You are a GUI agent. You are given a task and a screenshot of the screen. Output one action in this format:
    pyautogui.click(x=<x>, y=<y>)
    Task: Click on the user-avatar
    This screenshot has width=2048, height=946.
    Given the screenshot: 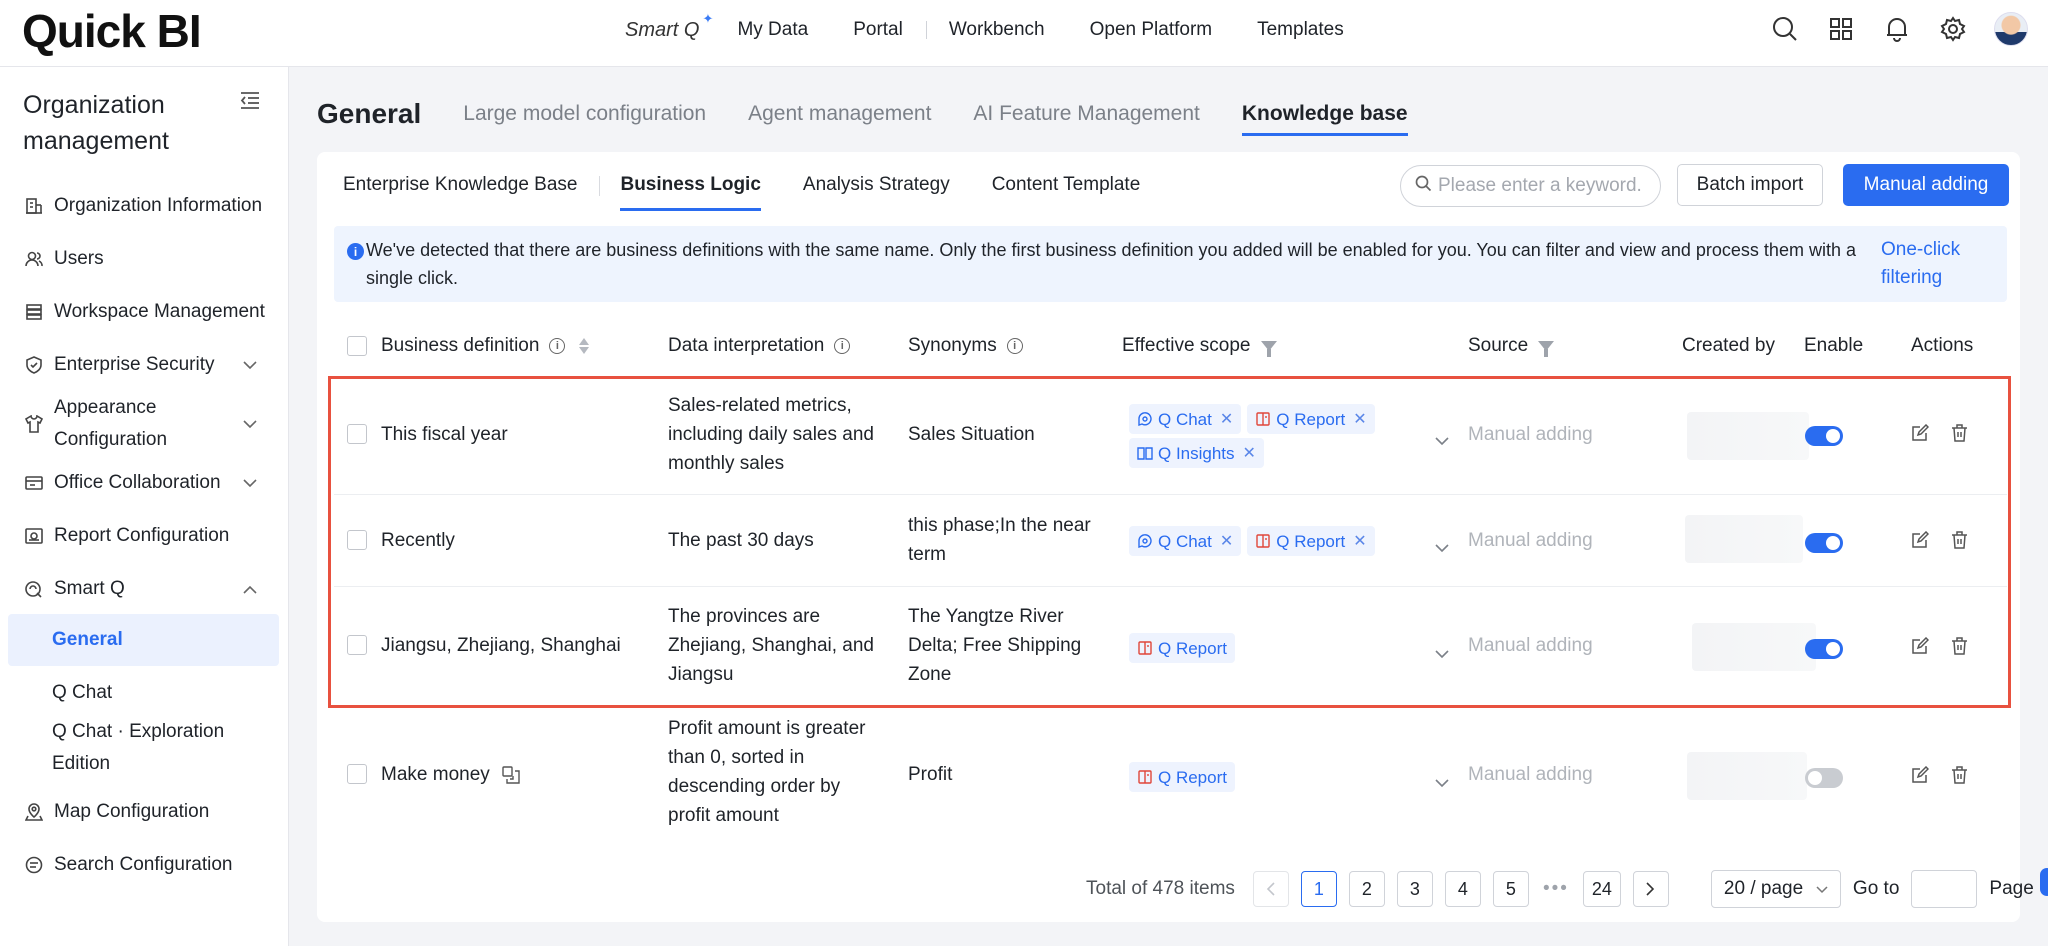 What is the action you would take?
    pyautogui.click(x=2011, y=29)
    